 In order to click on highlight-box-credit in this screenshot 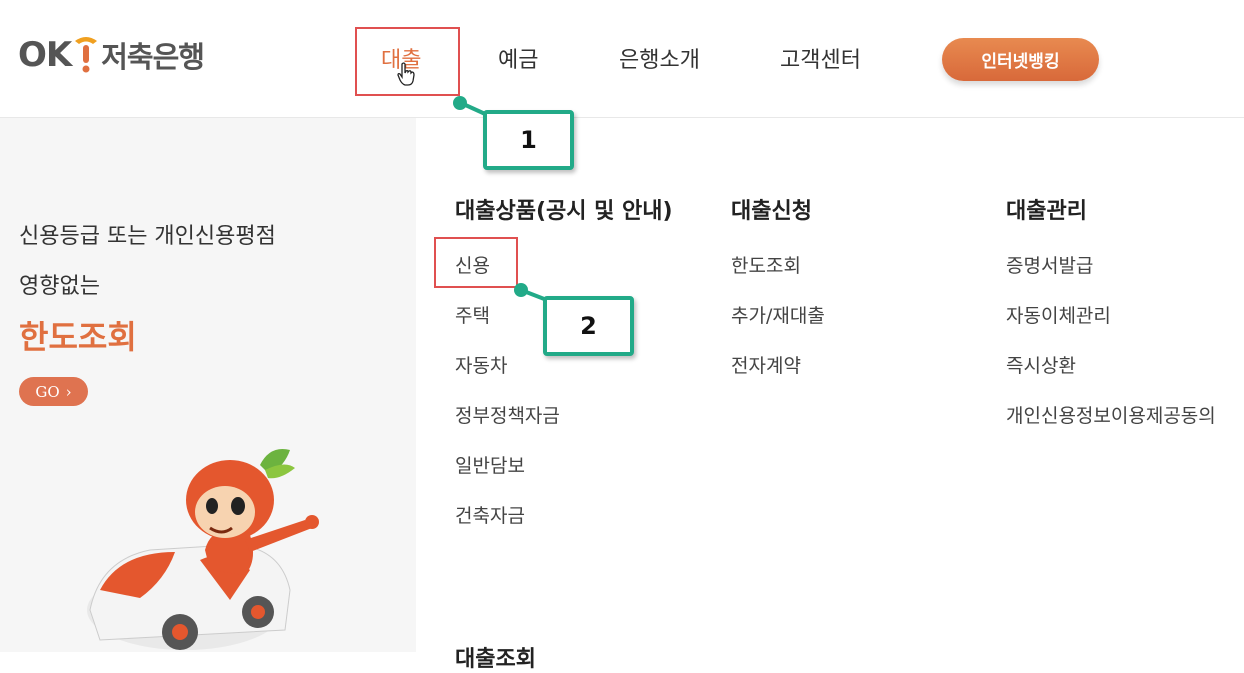, I will do `click(476, 262)`.